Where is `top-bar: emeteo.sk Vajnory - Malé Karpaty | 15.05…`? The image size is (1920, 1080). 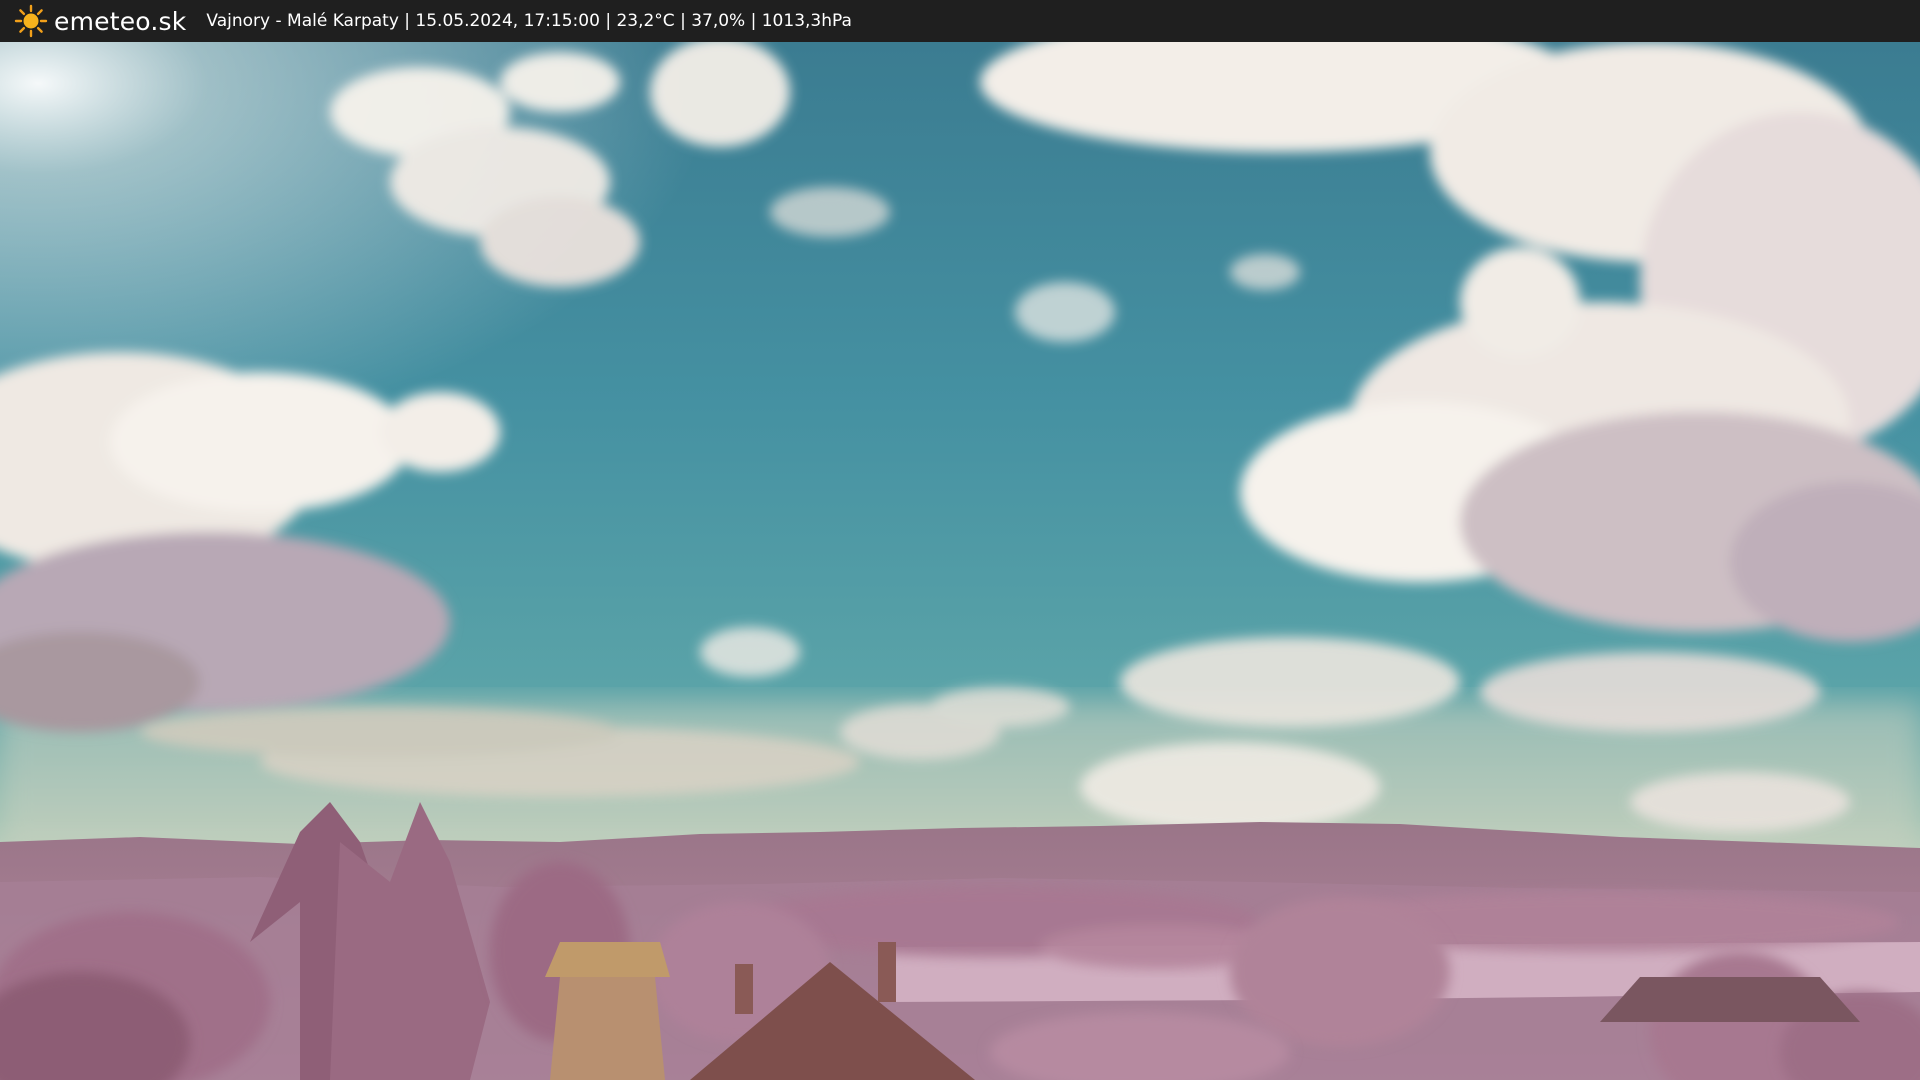 top-bar: emeteo.sk Vajnory - Malé Karpaty | 15.05… is located at coordinates (960, 21).